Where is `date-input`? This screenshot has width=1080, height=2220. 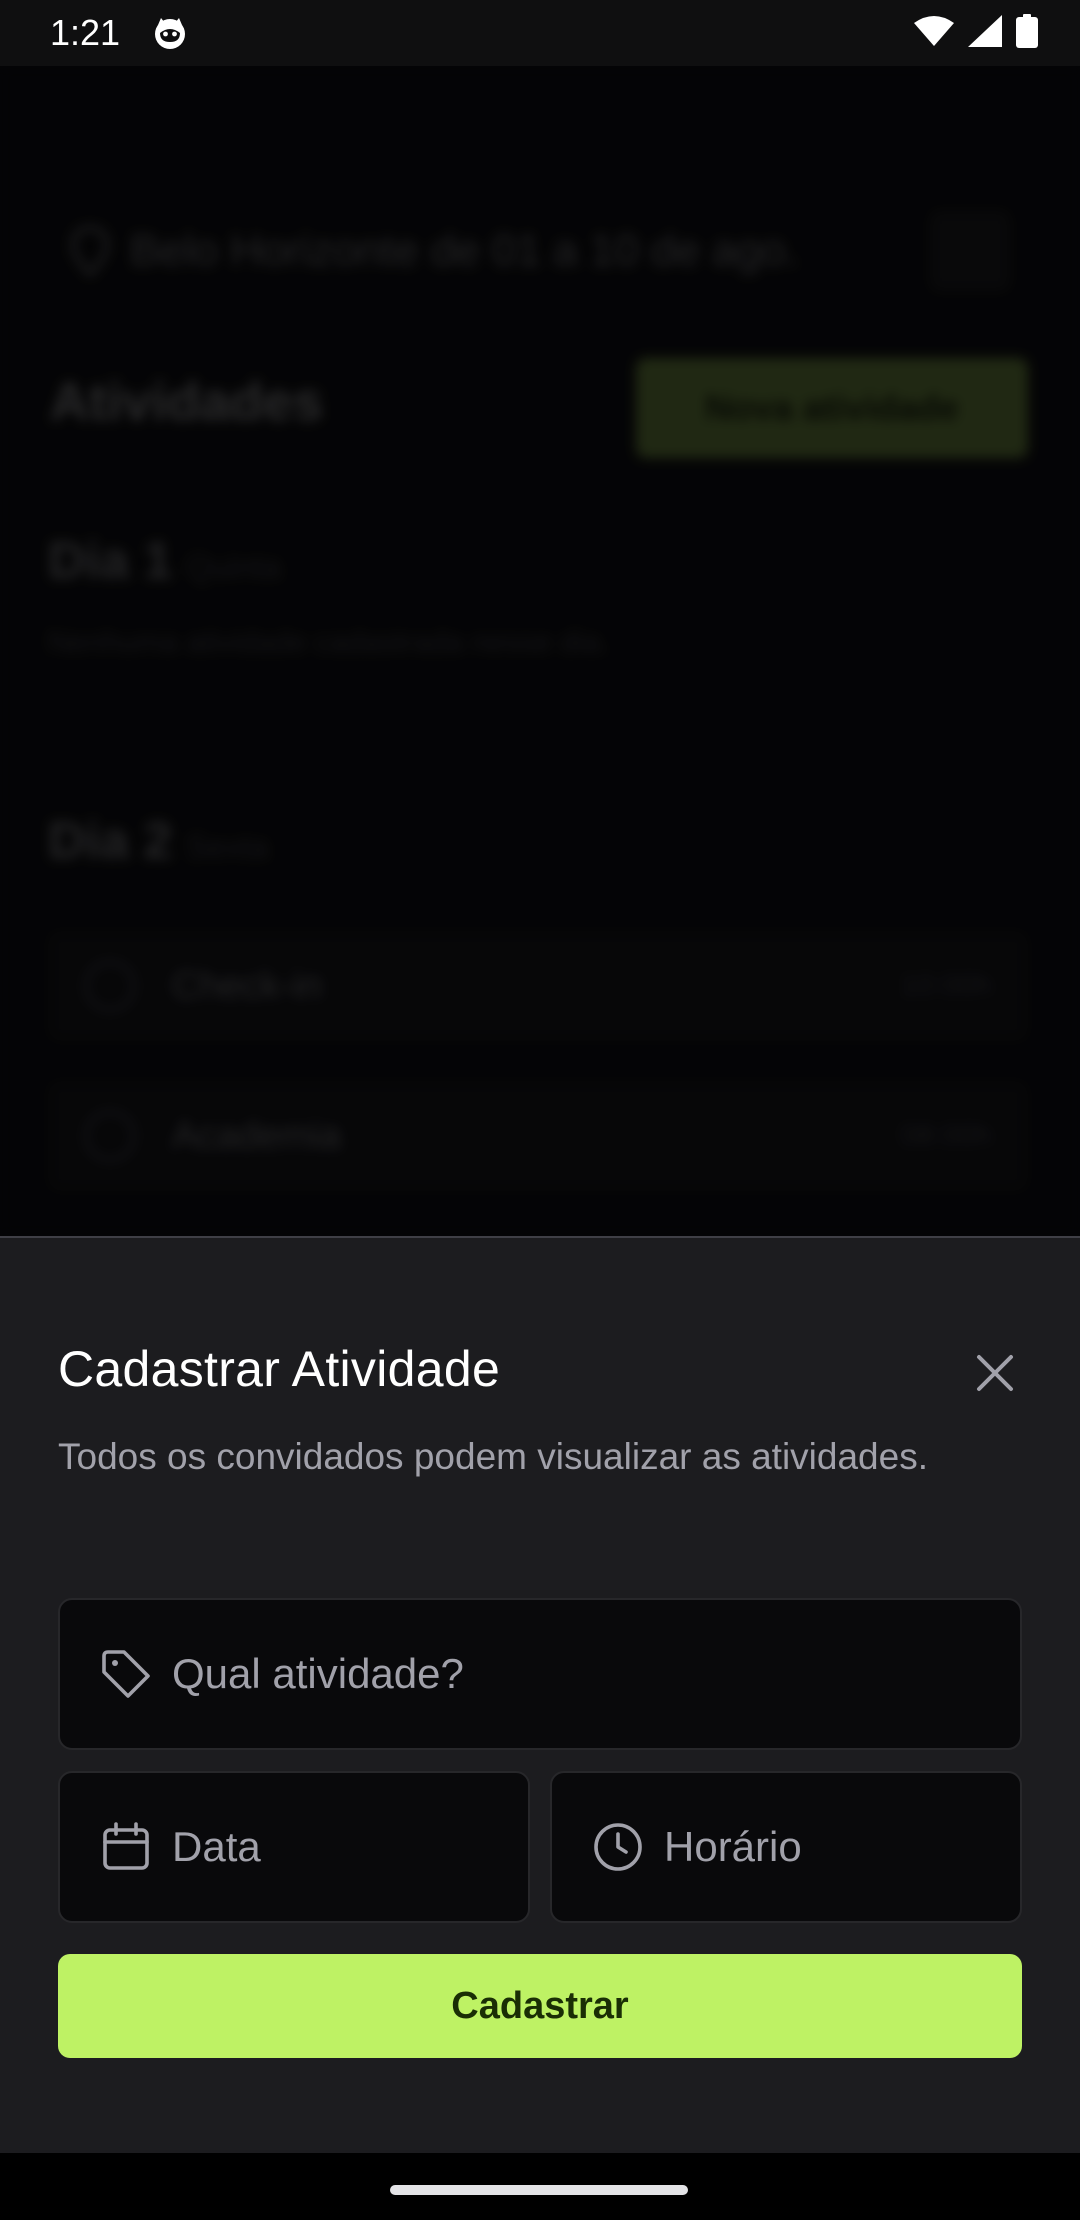
date-input is located at coordinates (350, 1847).